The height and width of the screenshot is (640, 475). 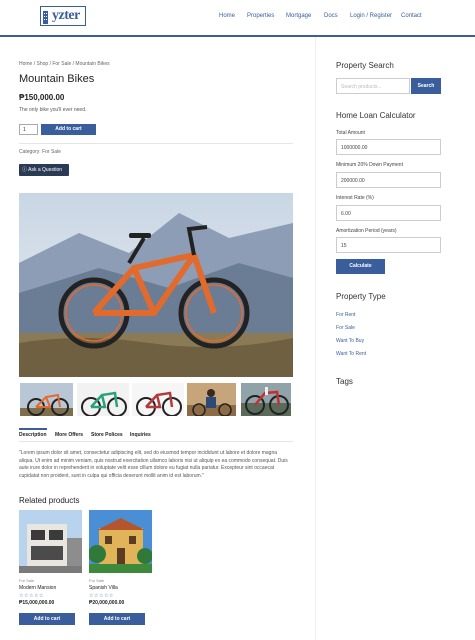 What do you see at coordinates (64, 64) in the screenshot?
I see `breadcrumb: Home / Shop / For Sale / Mountain Bikes` at bounding box center [64, 64].